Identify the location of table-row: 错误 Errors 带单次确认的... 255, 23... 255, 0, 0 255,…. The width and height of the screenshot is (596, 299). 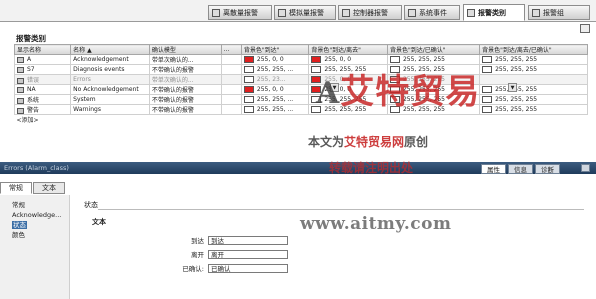
(300, 79).